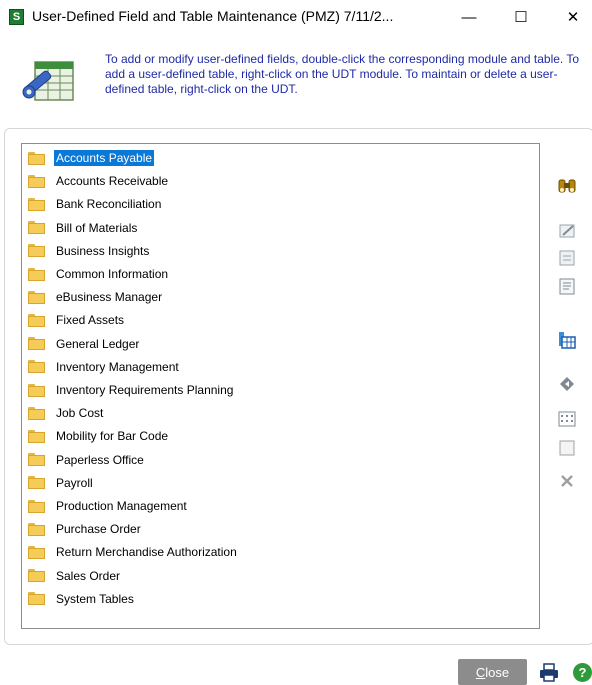 Image resolution: width=592 pixels, height=685 pixels. What do you see at coordinates (567, 186) in the screenshot?
I see `binoculars-icon` at bounding box center [567, 186].